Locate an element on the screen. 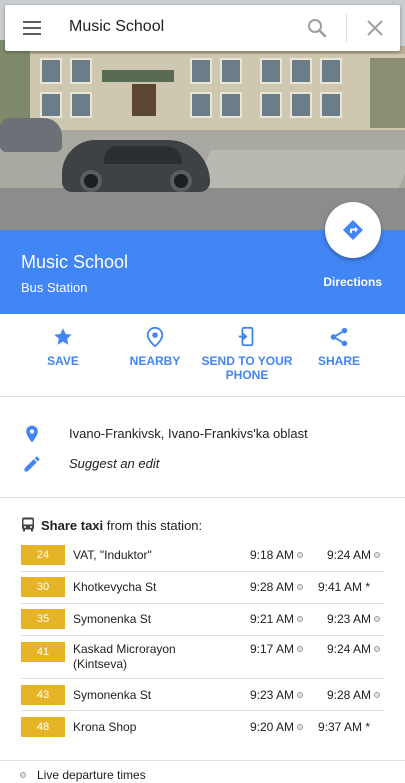  departure-time: 9:41 AM * is located at coordinates (344, 587).